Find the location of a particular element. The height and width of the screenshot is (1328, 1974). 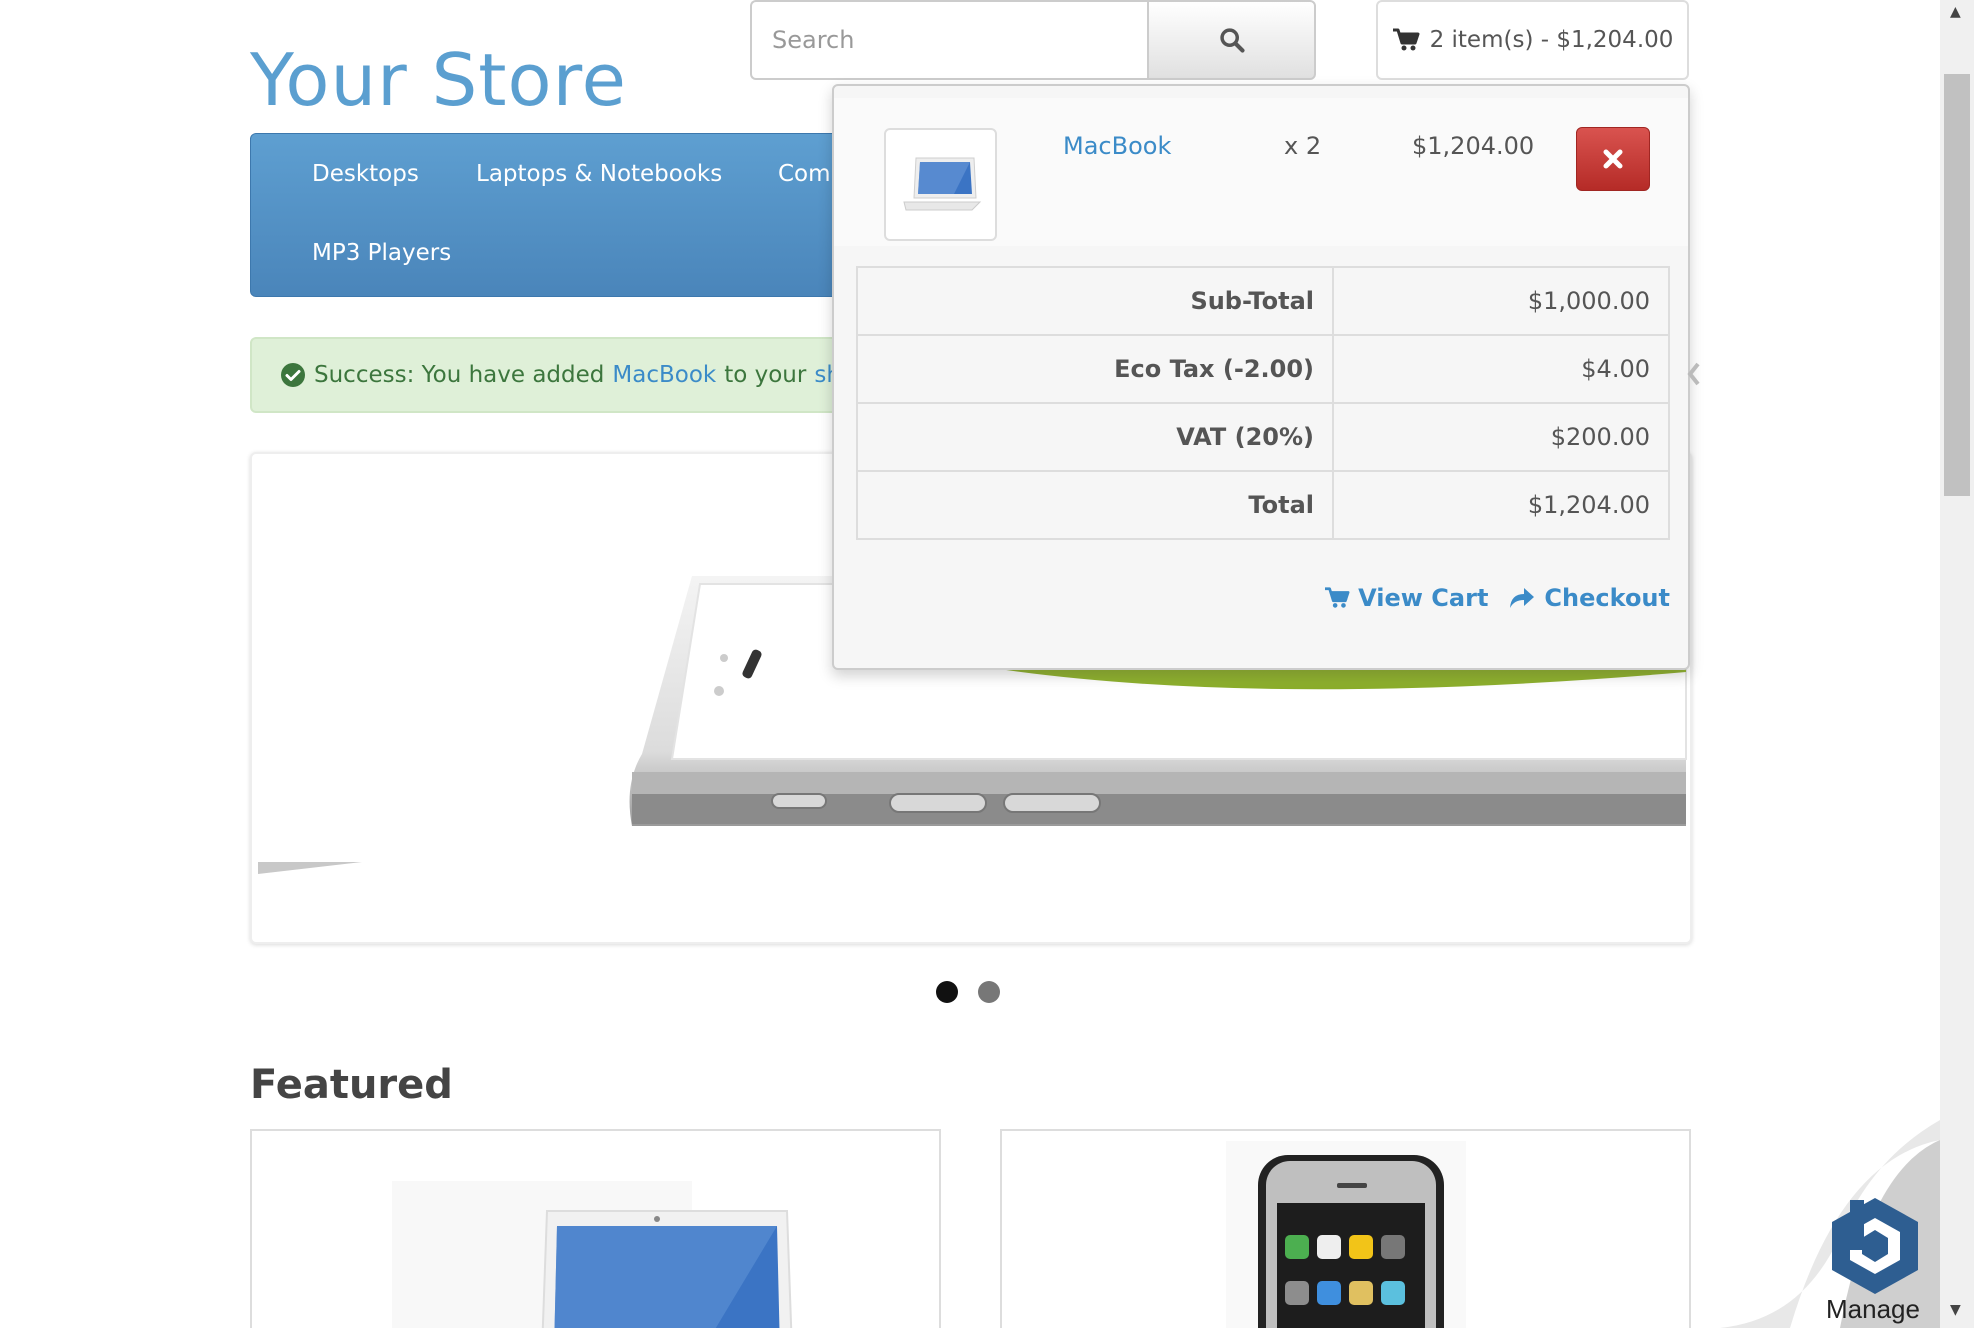

search-icon is located at coordinates (1232, 40).